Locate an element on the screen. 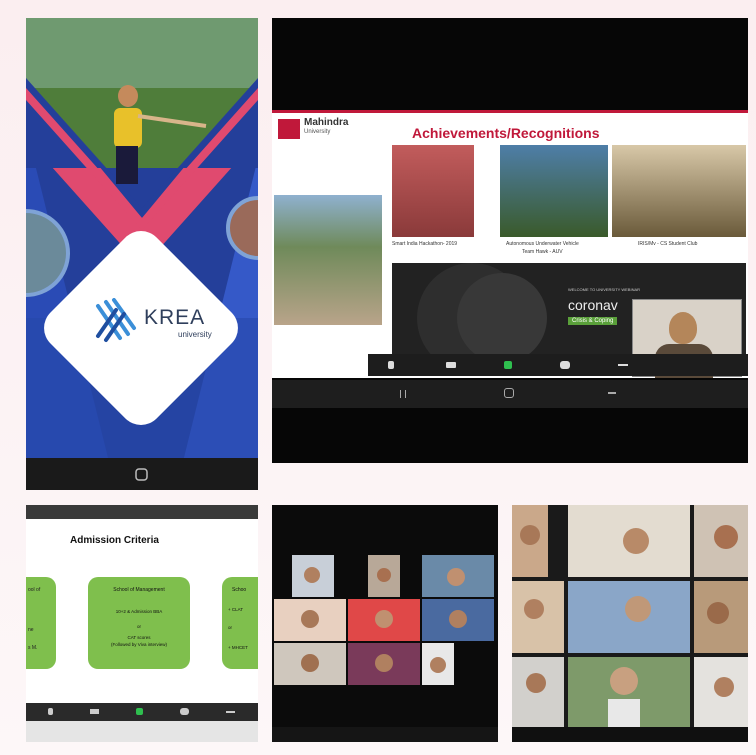 The width and height of the screenshot is (756, 755). back-icon is located at coordinates (403, 394).